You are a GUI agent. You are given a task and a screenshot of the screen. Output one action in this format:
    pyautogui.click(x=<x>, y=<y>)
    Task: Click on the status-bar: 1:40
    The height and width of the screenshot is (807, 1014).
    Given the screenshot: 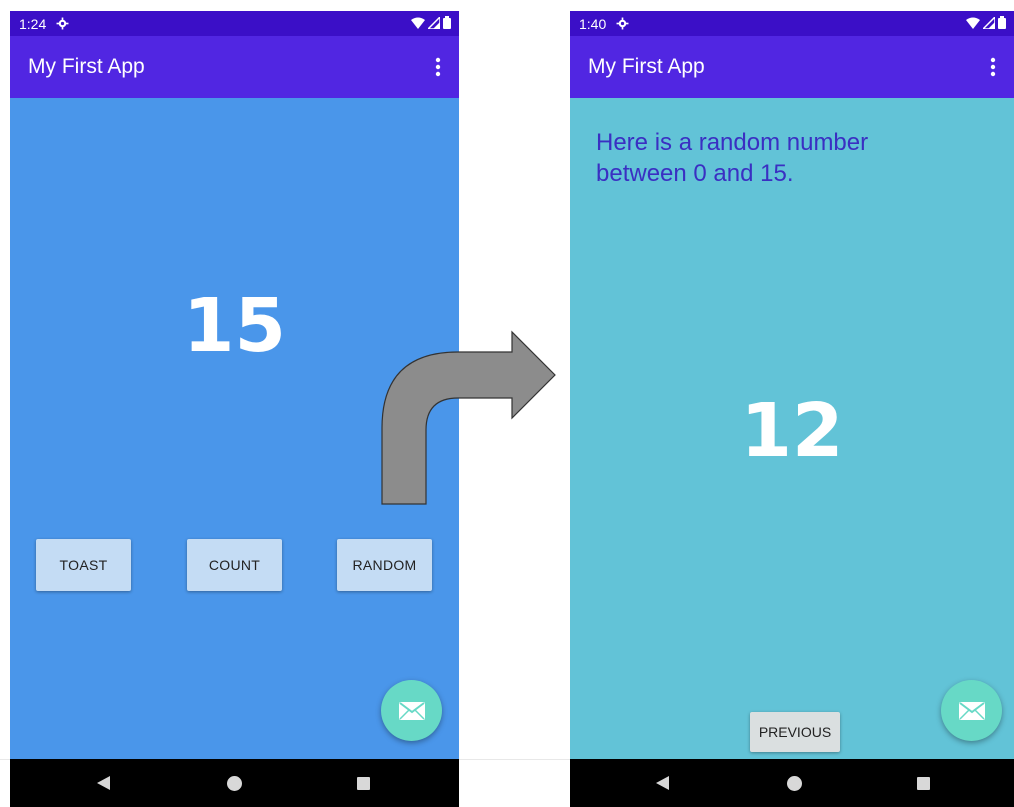 What is the action you would take?
    pyautogui.click(x=792, y=23)
    